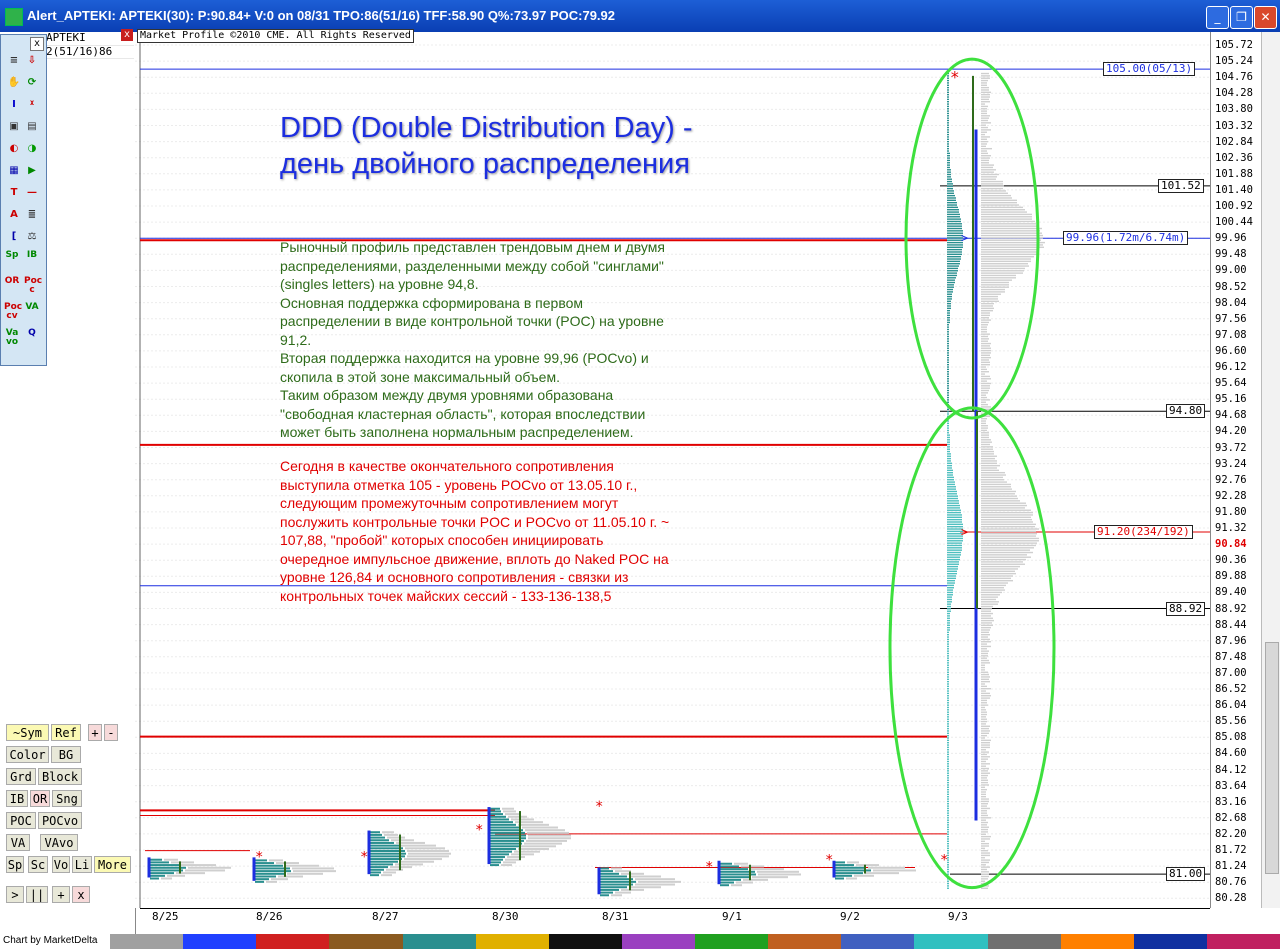 The width and height of the screenshot is (1280, 949). What do you see at coordinates (958, 916) in the screenshot?
I see `date-label: 9/3` at bounding box center [958, 916].